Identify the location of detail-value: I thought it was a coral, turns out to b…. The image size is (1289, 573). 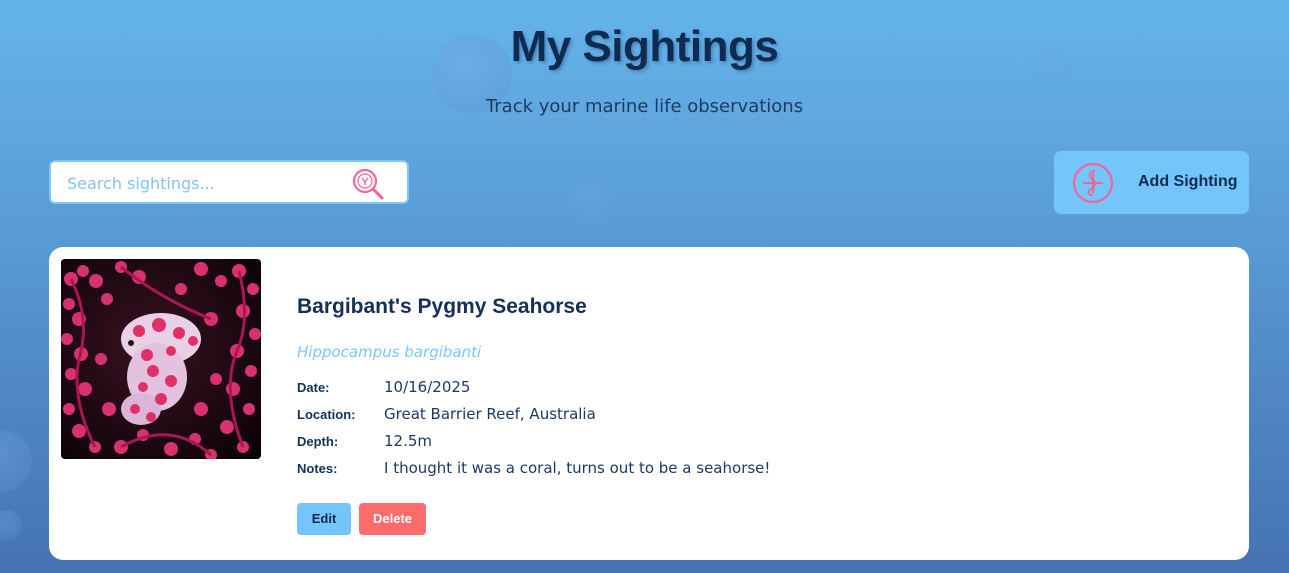
(577, 468).